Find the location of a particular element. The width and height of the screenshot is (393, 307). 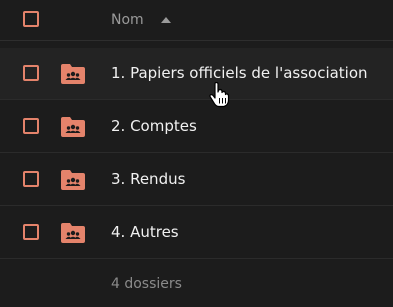

folder-count: 4 dossiers is located at coordinates (146, 284).